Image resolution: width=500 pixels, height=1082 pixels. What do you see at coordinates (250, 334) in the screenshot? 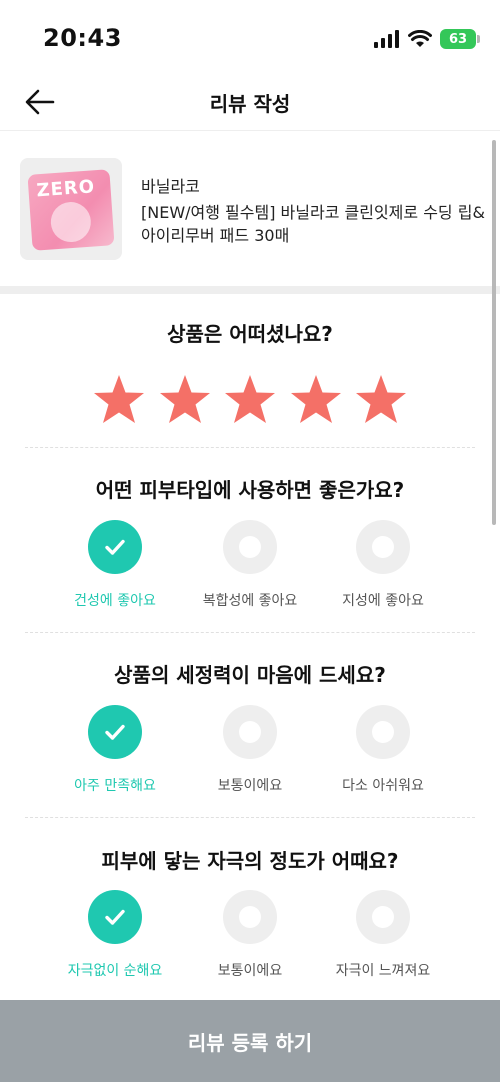
I see `rating-question: 상품은 어떠셨나요?` at bounding box center [250, 334].